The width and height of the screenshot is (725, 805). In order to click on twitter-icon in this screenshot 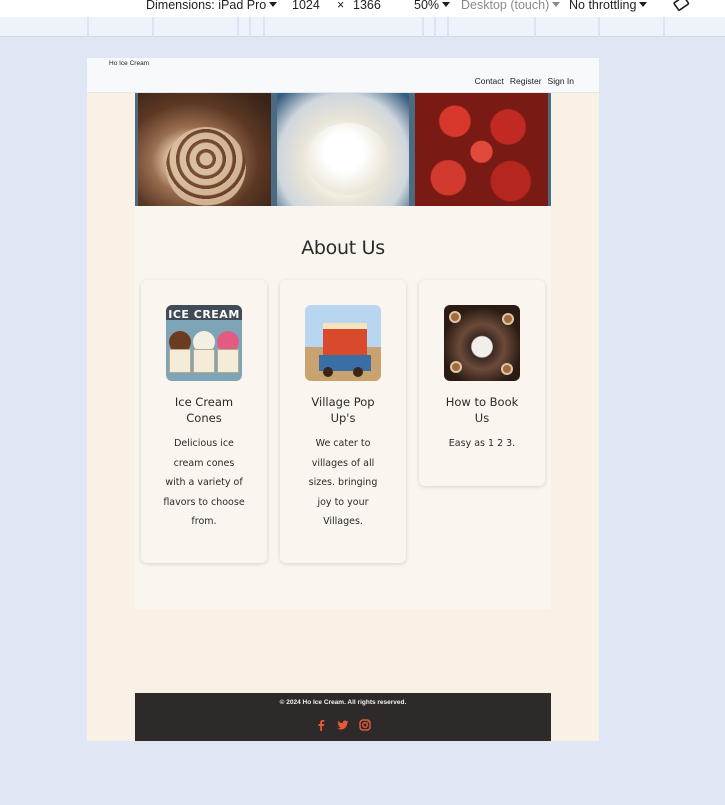, I will do `click(343, 725)`.